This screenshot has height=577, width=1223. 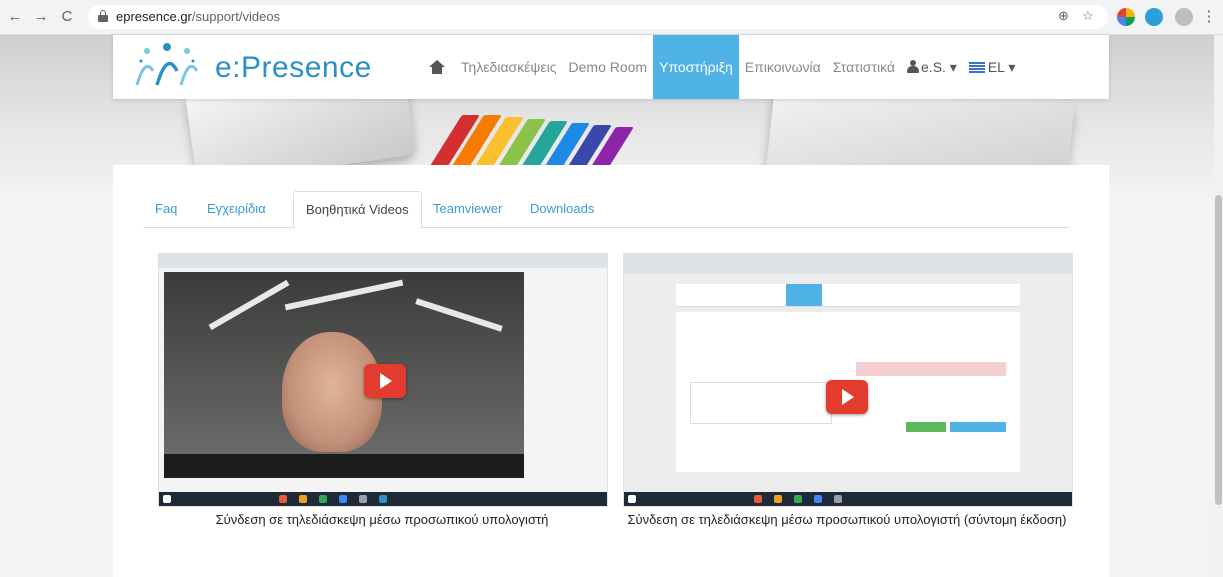 I want to click on nav-teleconferences: Τηλεδιασκέψεις, so click(x=509, y=67).